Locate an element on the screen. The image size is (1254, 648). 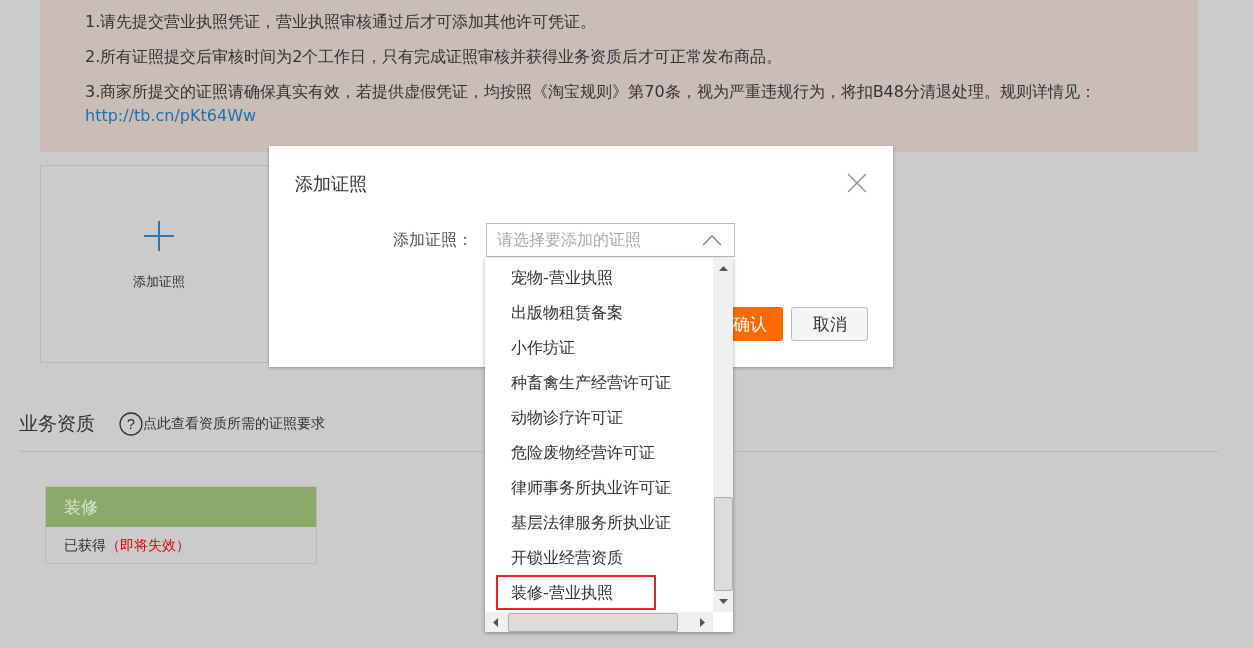
dropdown-option: 宠物-营业执照 is located at coordinates (590, 277).